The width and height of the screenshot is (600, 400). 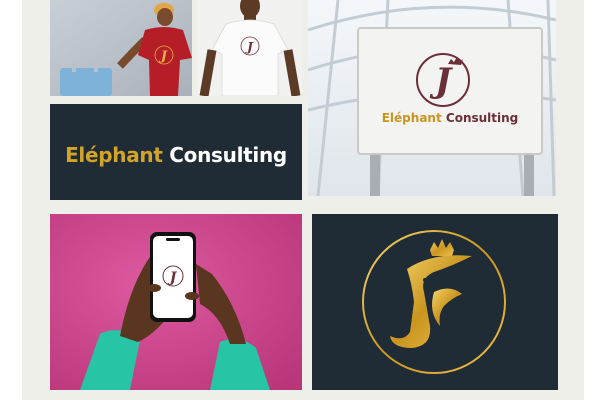 I want to click on sign-wordmark: Eléphant Consulting, so click(x=450, y=118).